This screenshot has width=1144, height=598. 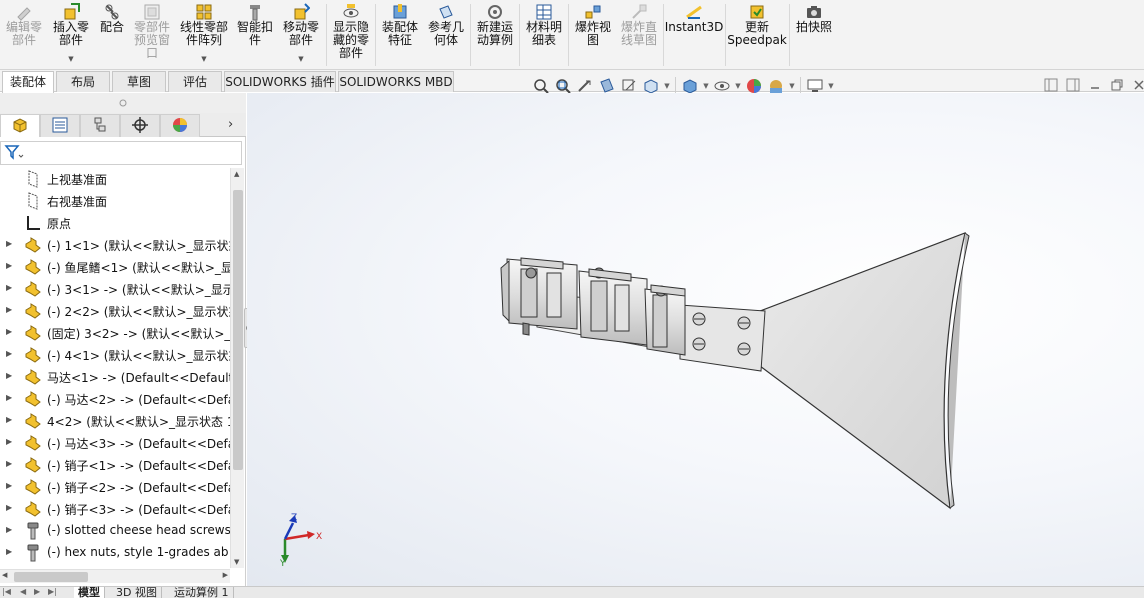 What do you see at coordinates (280, 81) in the screenshot?
I see `tab-solidworks-addins: SOLIDWORKS 插件` at bounding box center [280, 81].